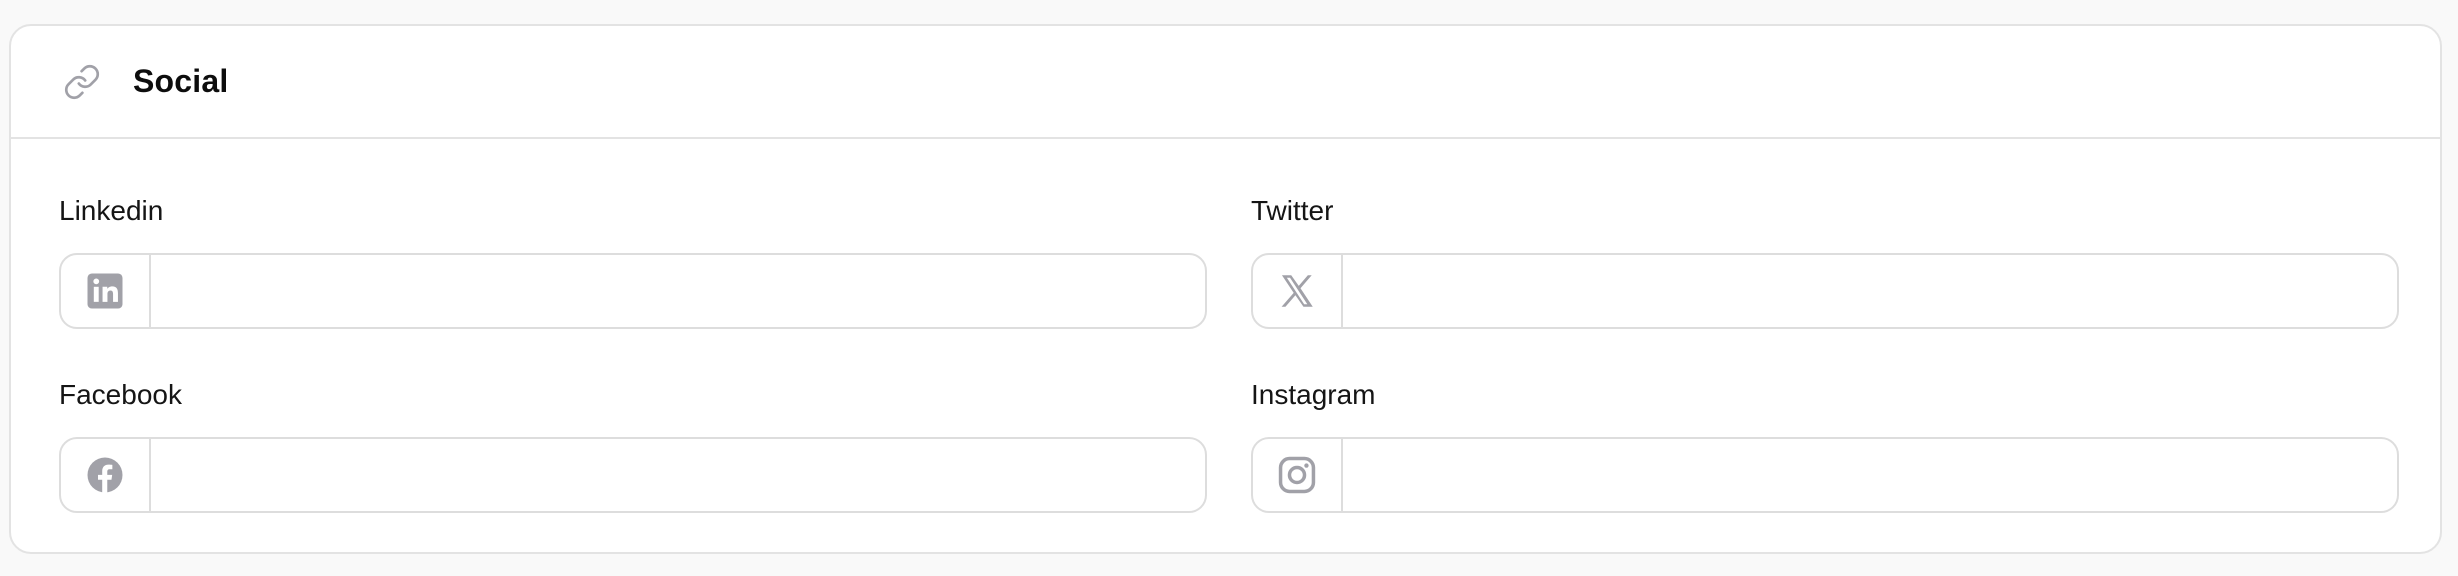 This screenshot has width=2458, height=576. What do you see at coordinates (678, 475) in the screenshot?
I see `facebook-input` at bounding box center [678, 475].